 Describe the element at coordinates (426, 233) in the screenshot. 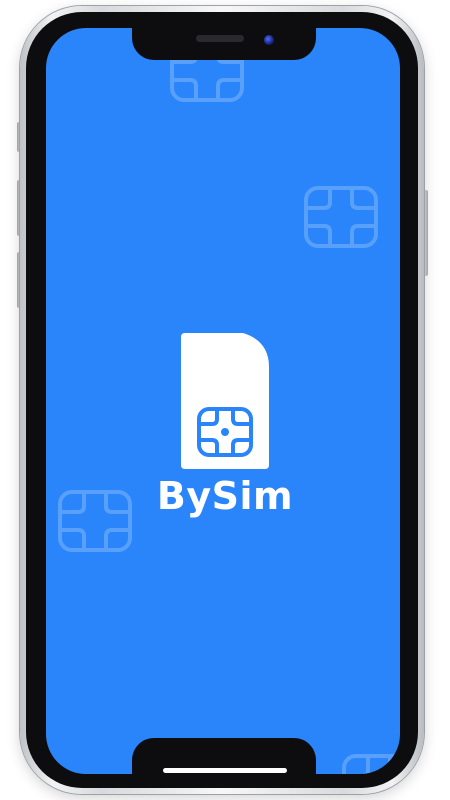

I see `power-button` at that location.